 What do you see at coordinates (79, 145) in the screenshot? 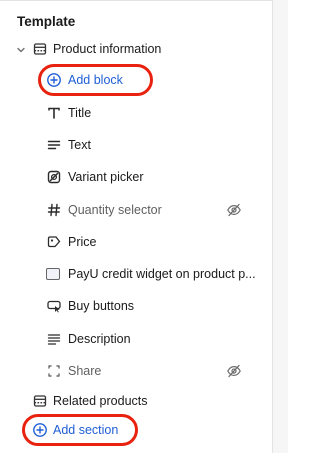
I see `block-label: Text` at bounding box center [79, 145].